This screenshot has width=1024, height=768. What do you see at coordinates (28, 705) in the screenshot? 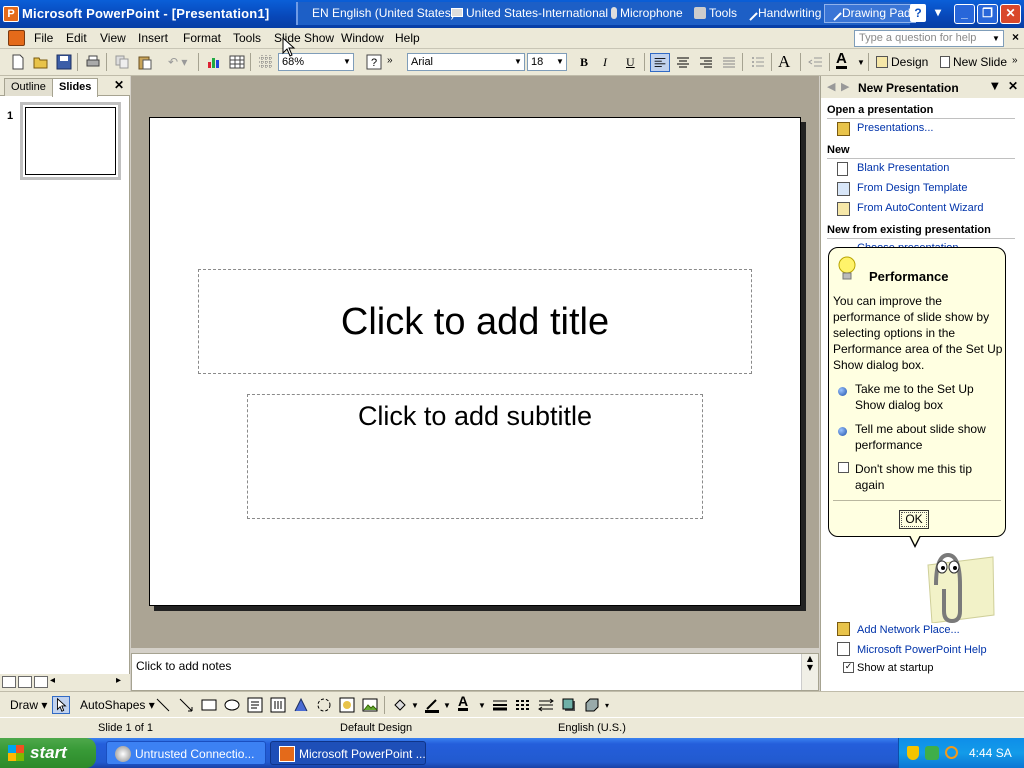
I see `draw-menu-button: Draw ▾` at bounding box center [28, 705].